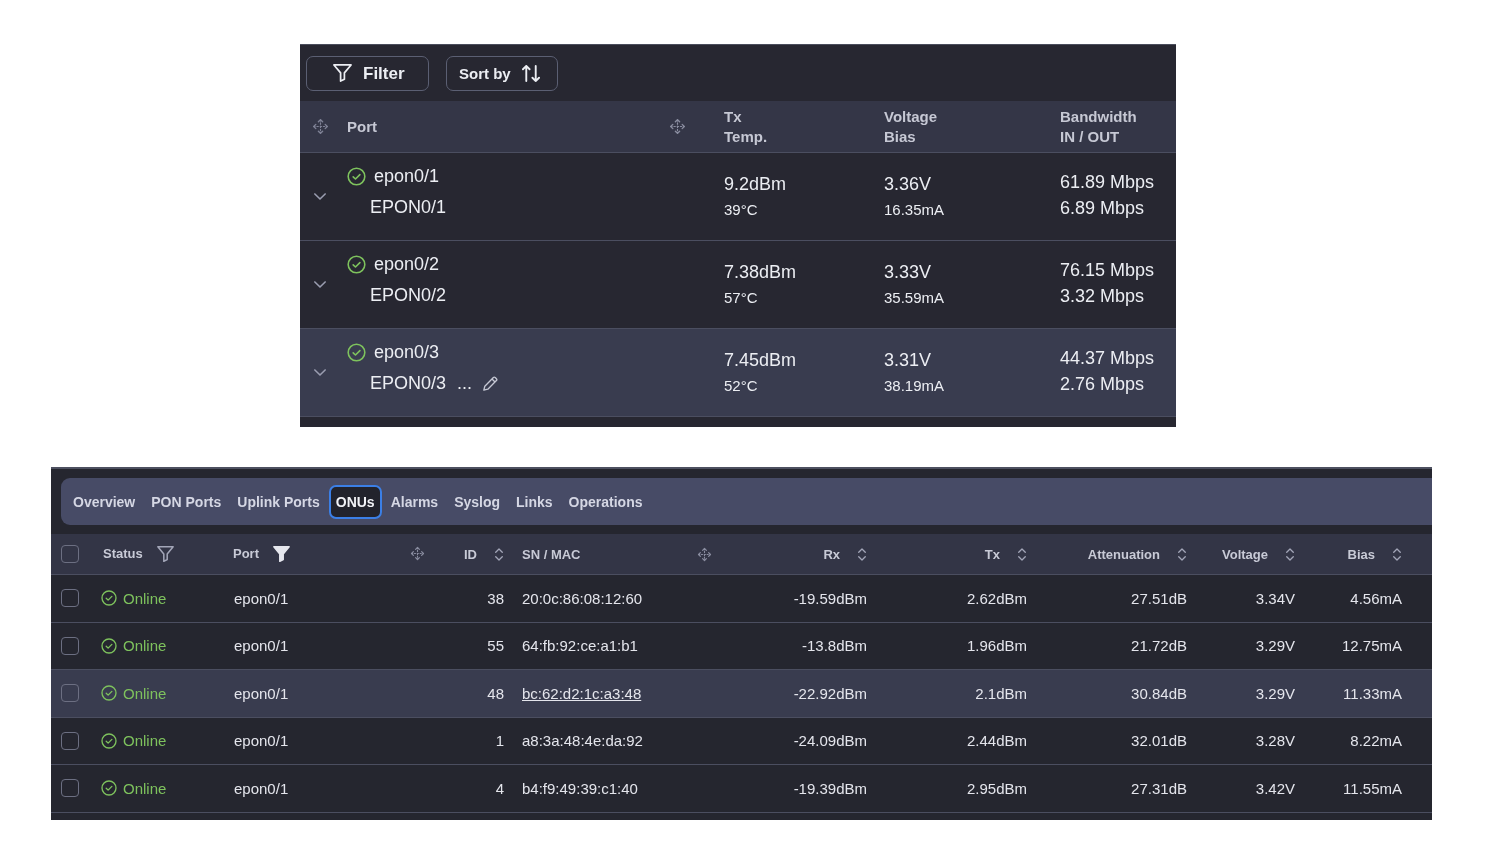 This screenshot has width=1500, height=844. Describe the element at coordinates (582, 598) in the screenshot. I see `table-cell: 20:0c:86:08:12:60` at that location.